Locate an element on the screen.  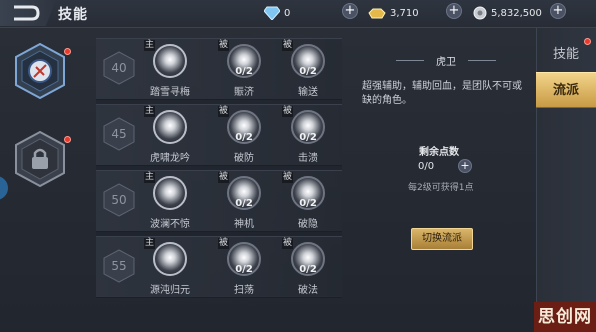
back-arrow-icon is located at coordinates (27, 13).